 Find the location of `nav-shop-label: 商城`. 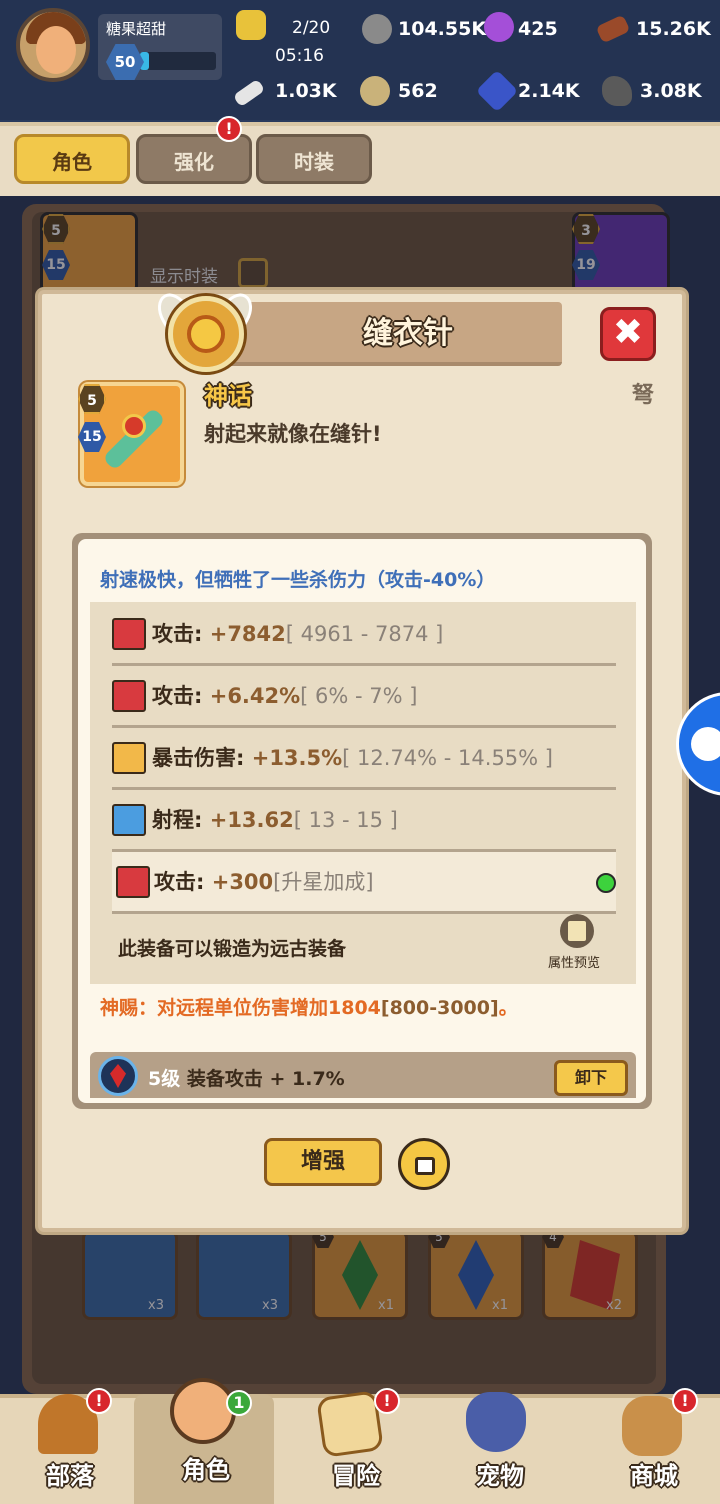

nav-shop-label: 商城 is located at coordinates (654, 1476).